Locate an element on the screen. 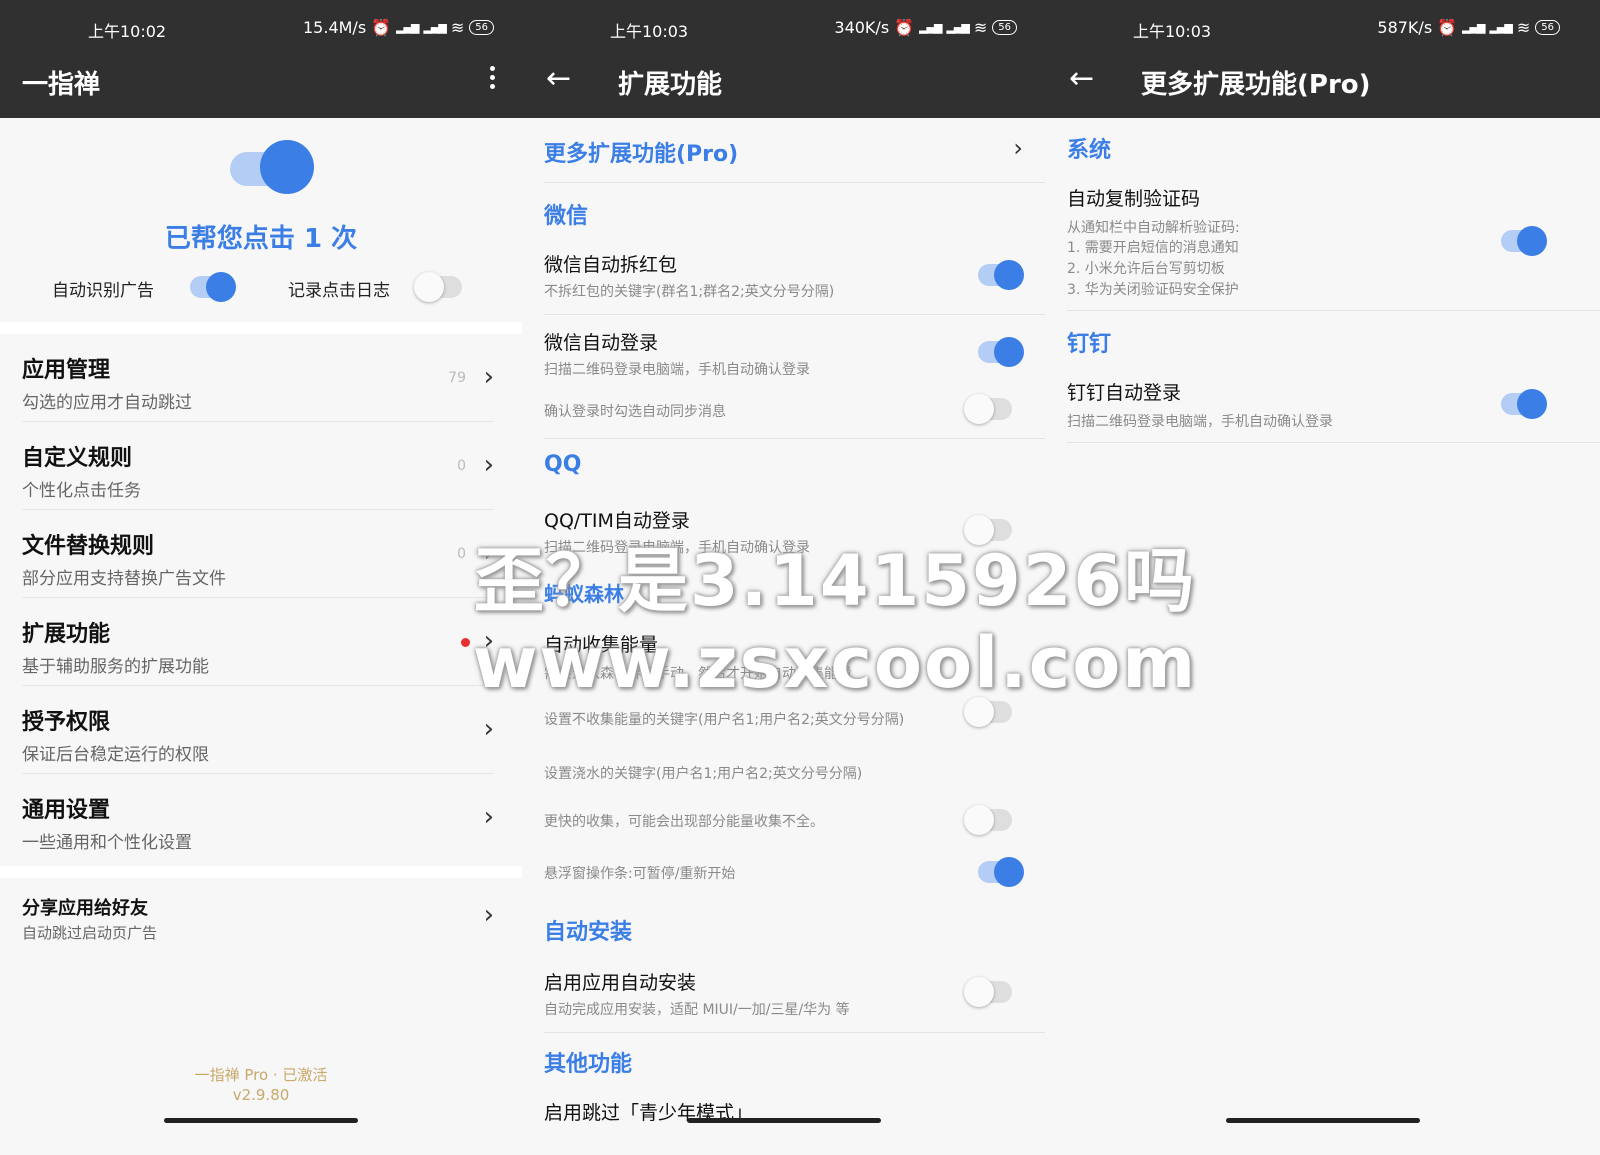  menu-title: 通用设置 is located at coordinates (66, 810).